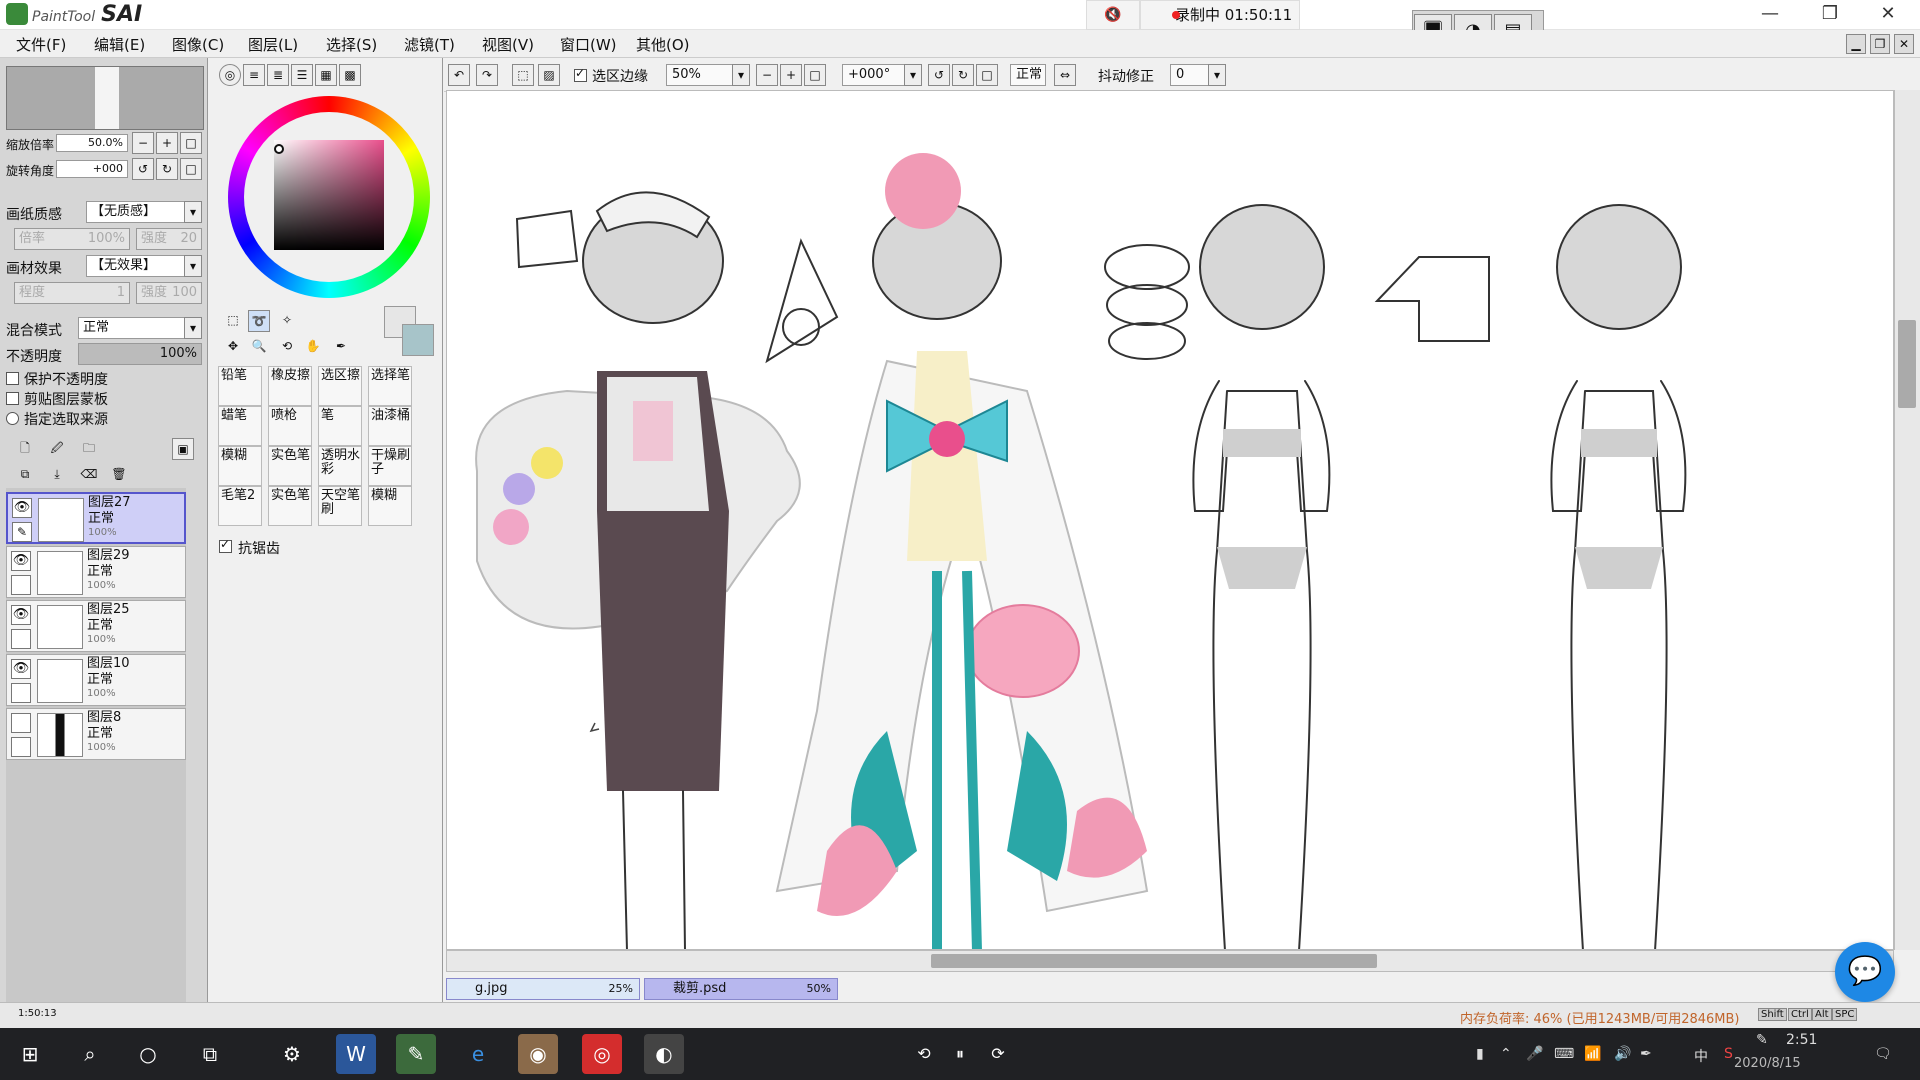 Image resolution: width=1920 pixels, height=1080 pixels. What do you see at coordinates (313, 347) in the screenshot?
I see `hand-icon: ✋` at bounding box center [313, 347].